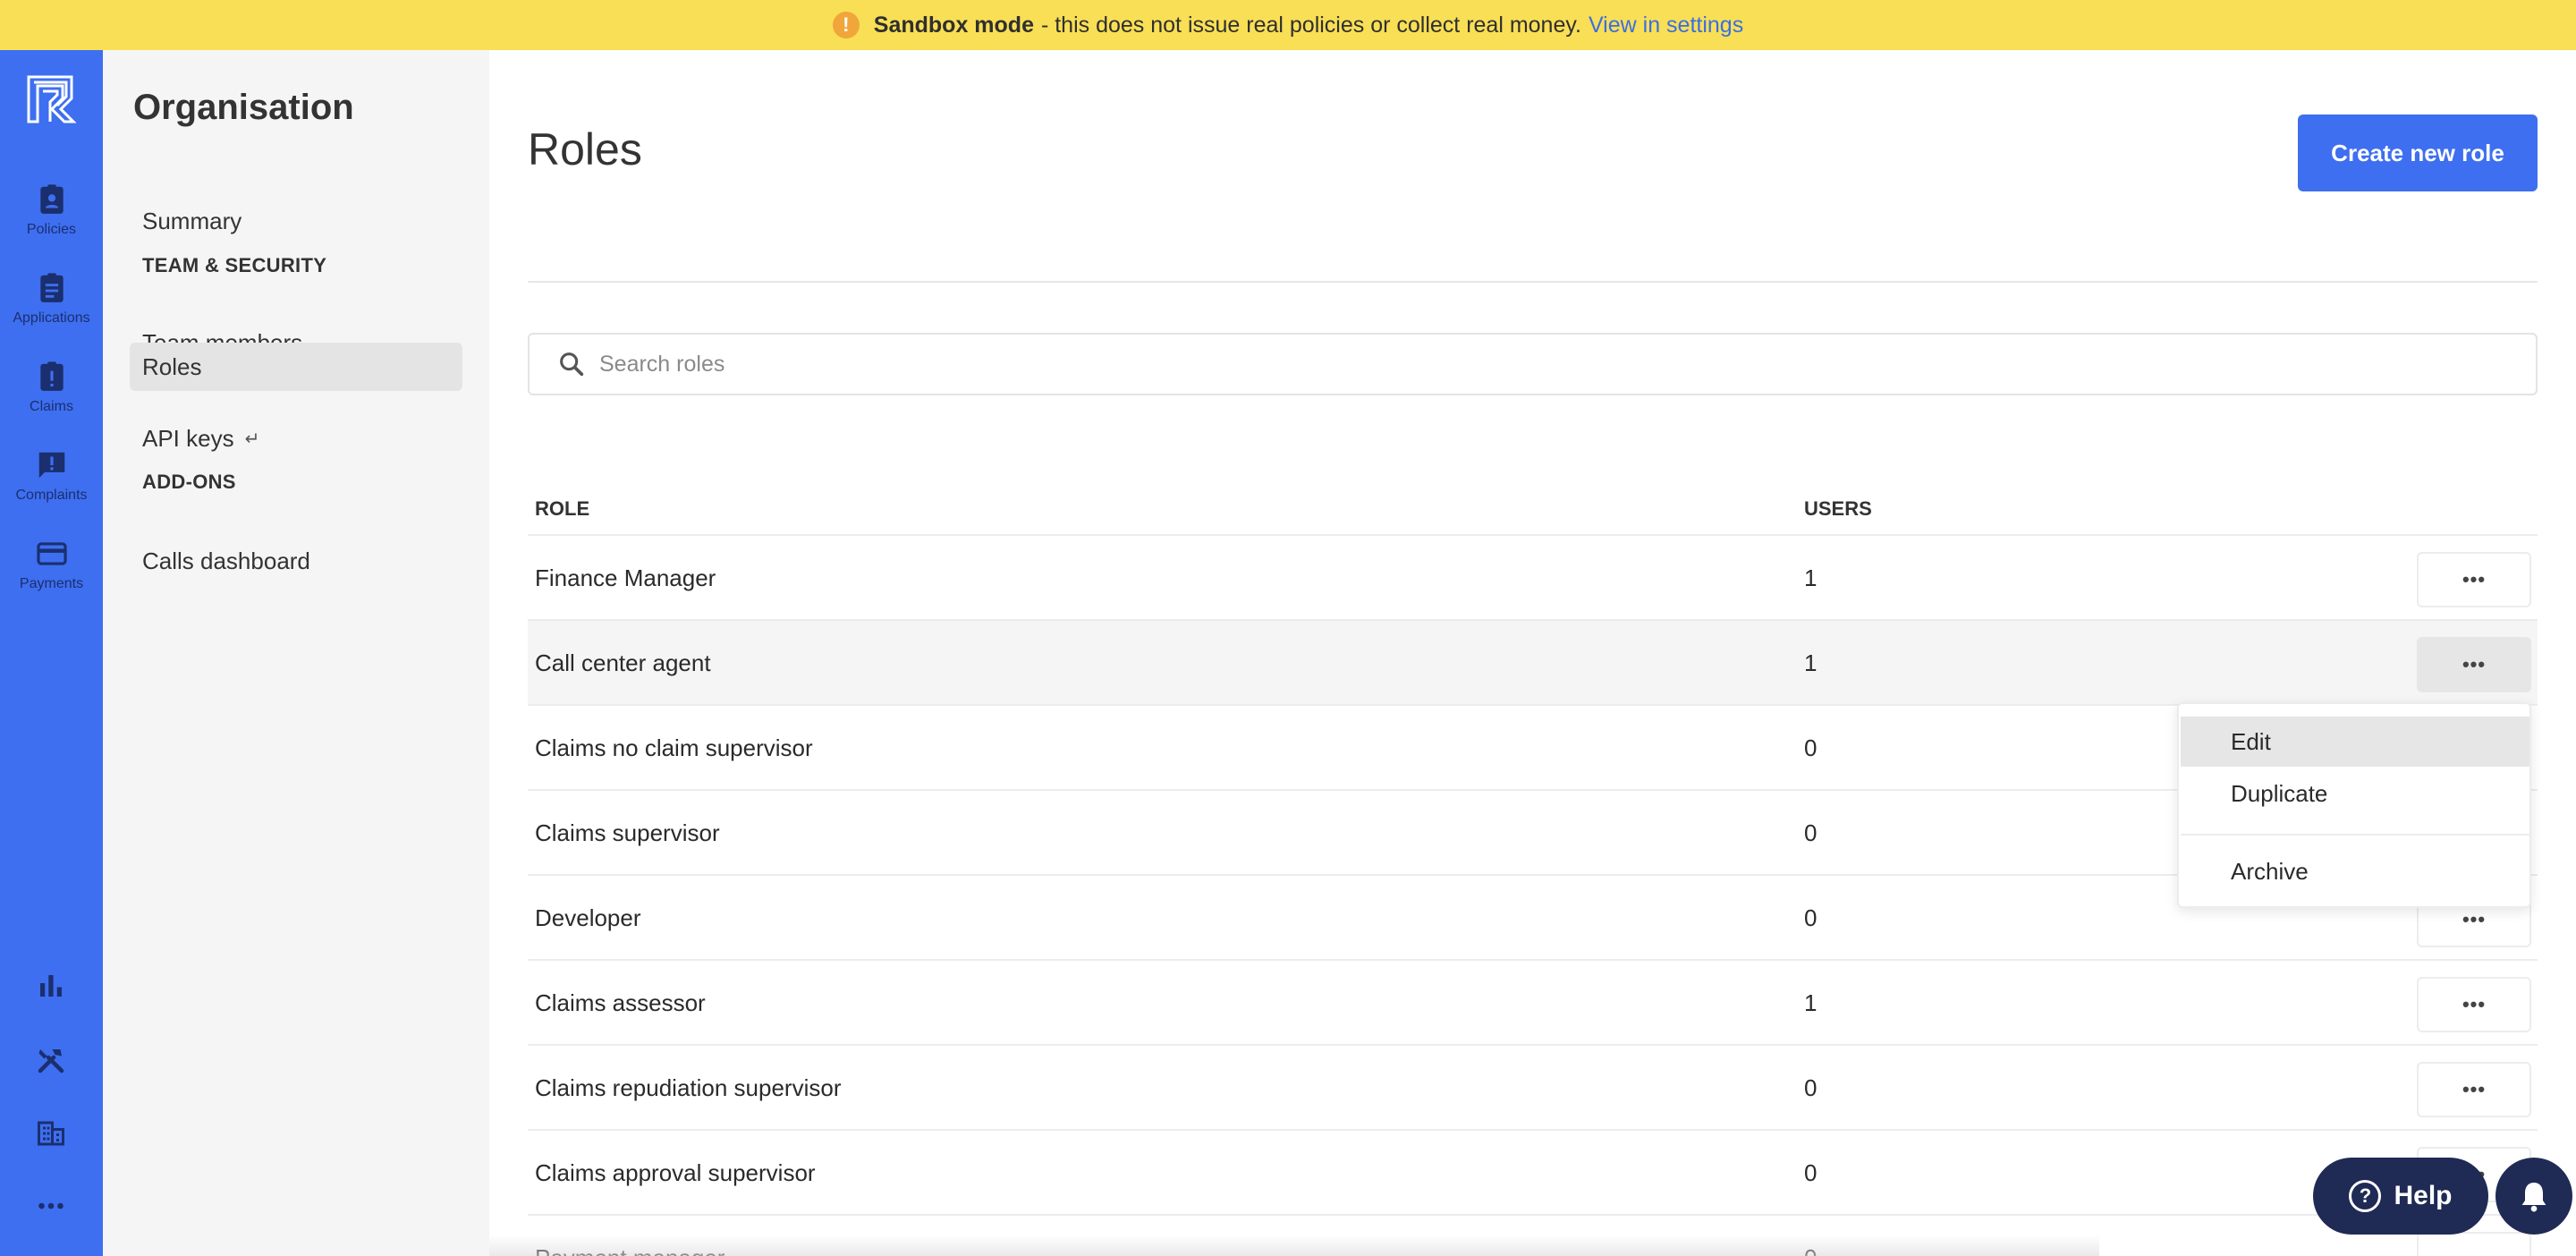  I want to click on role-name: Claims approval supervisor, so click(675, 1173).